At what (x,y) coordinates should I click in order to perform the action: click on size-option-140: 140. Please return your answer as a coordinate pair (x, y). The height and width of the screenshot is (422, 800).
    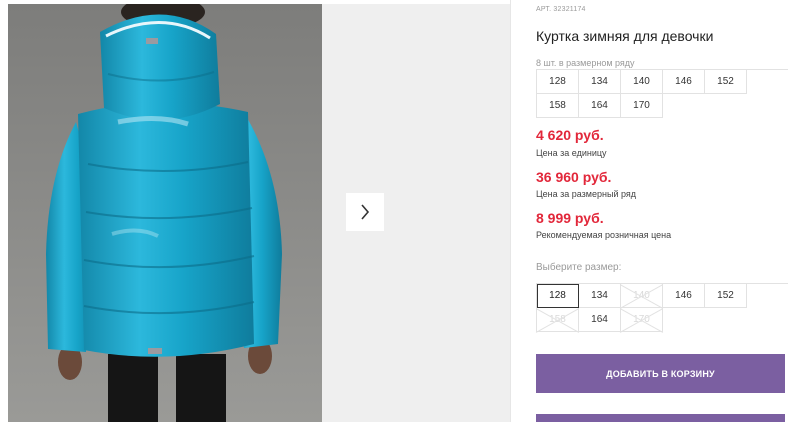
    Looking at the image, I should click on (642, 296).